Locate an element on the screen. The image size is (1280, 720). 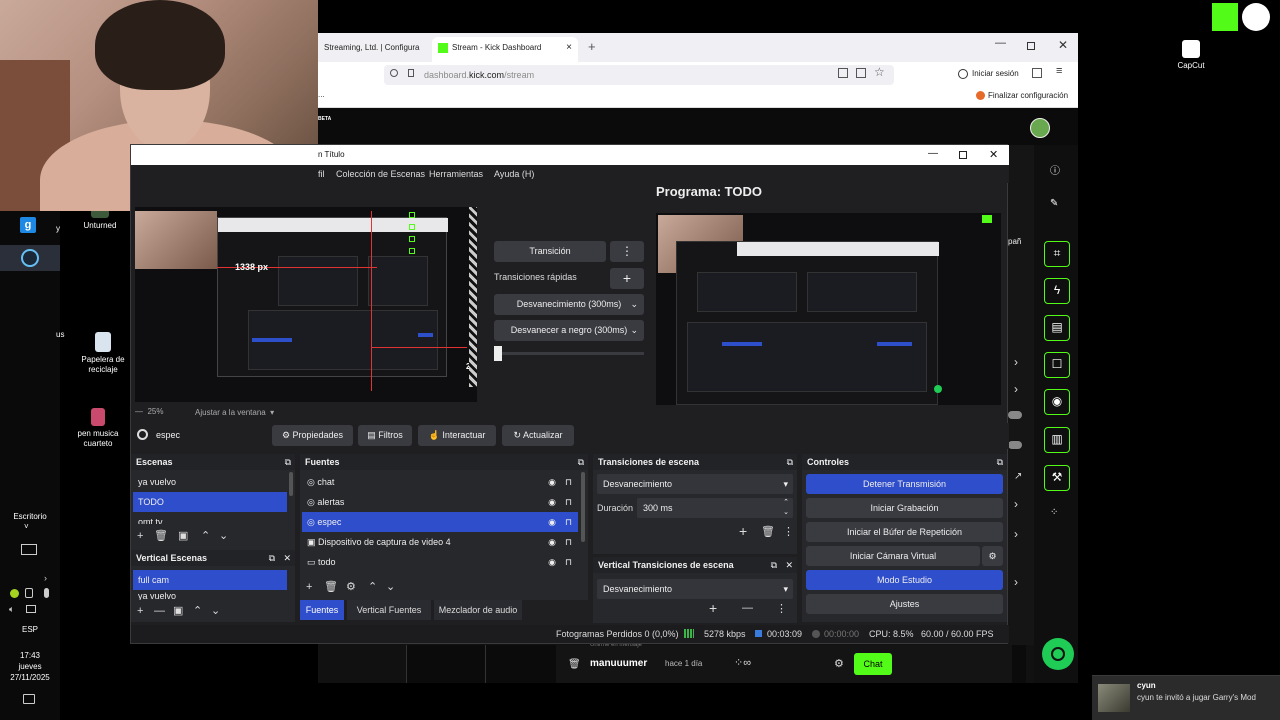
clock: 17:43 jueves 27/11/2025 is located at coordinates (30, 666).